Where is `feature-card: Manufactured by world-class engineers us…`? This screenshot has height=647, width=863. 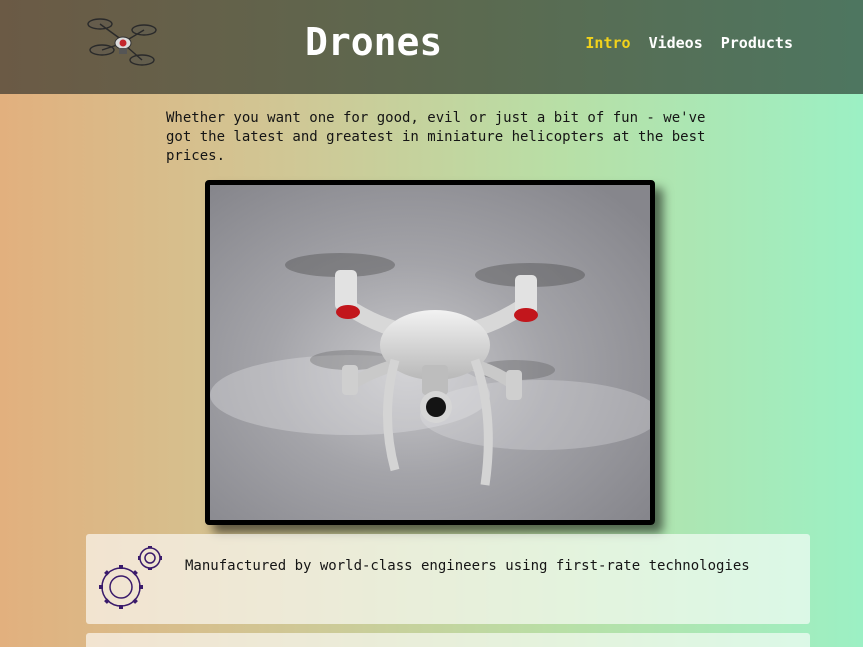 feature-card: Manufactured by world-class engineers us… is located at coordinates (448, 579).